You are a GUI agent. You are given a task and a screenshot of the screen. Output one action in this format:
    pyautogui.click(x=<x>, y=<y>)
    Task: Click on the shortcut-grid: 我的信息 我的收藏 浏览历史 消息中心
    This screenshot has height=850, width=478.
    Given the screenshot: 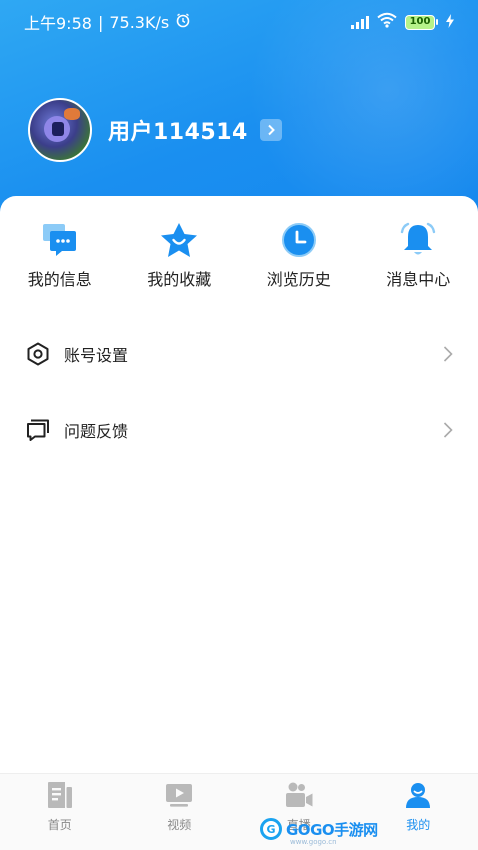 What is the action you would take?
    pyautogui.click(x=239, y=255)
    